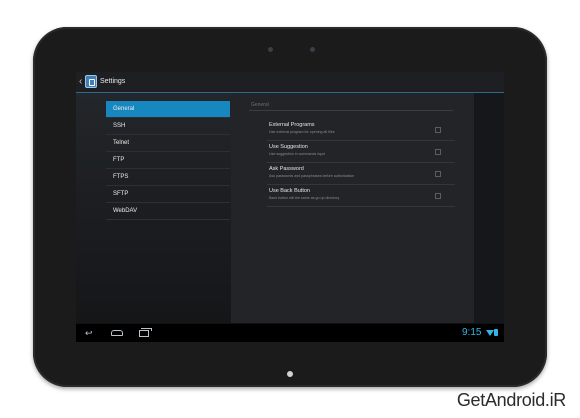 The image size is (580, 418). What do you see at coordinates (511, 400) in the screenshot?
I see `watermark-text: GetAndroid.iR` at bounding box center [511, 400].